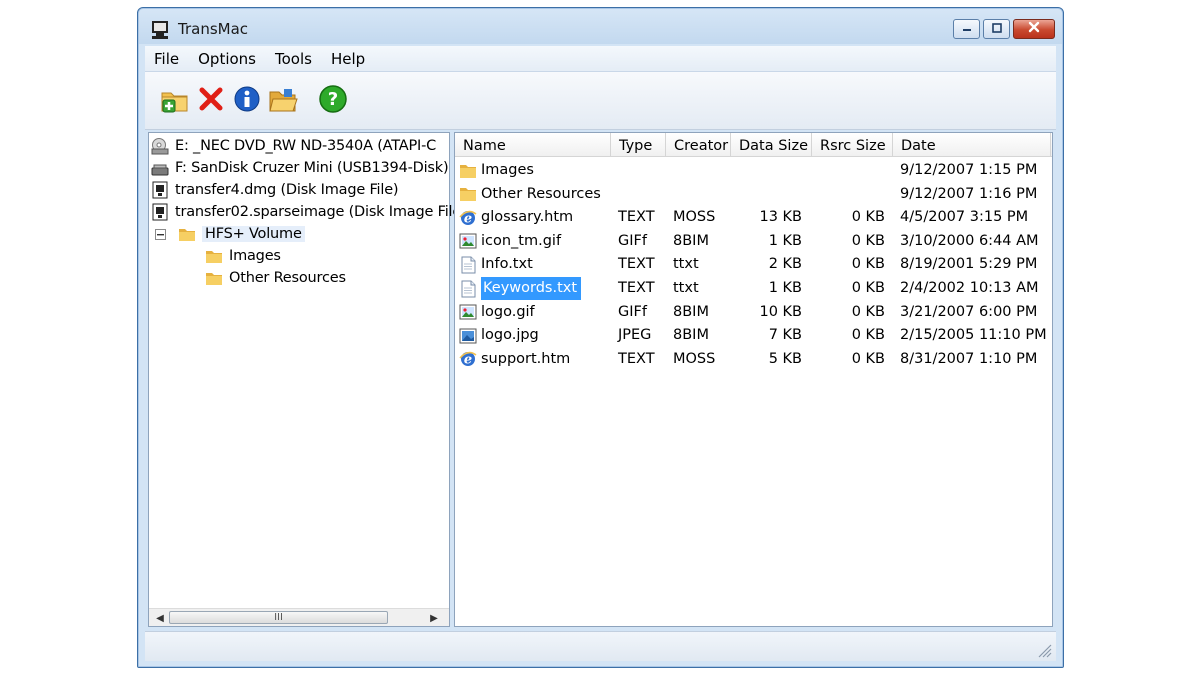 This screenshot has height=675, width=1200. What do you see at coordinates (541, 193) in the screenshot?
I see `file-name: Other Resources` at bounding box center [541, 193].